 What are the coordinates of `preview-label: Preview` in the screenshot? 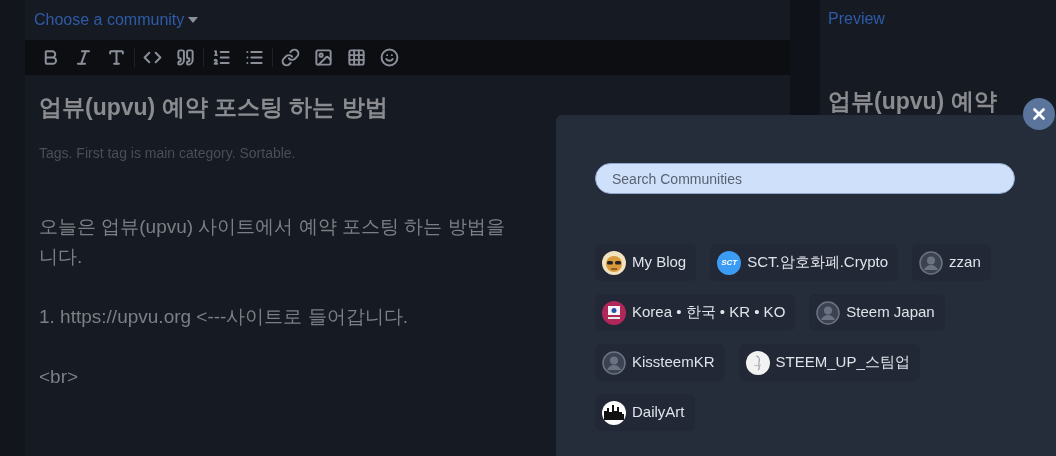 It's located at (856, 19).